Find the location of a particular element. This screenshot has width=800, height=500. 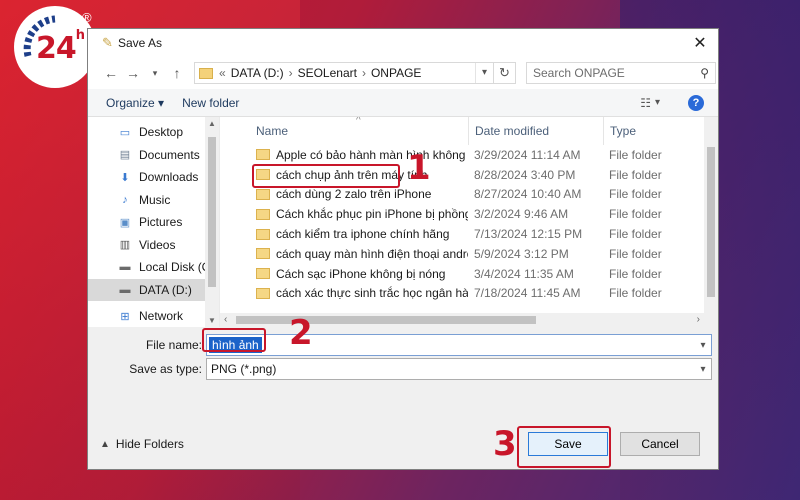

dialog-footer: ▲ Hide Folders Save Cancel is located at coordinates (403, 444).